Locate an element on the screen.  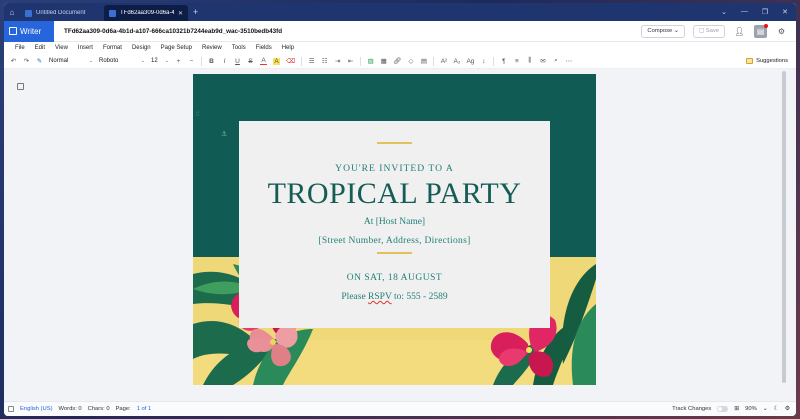
compose-button: Compose ⌄ is located at coordinates (663, 31).